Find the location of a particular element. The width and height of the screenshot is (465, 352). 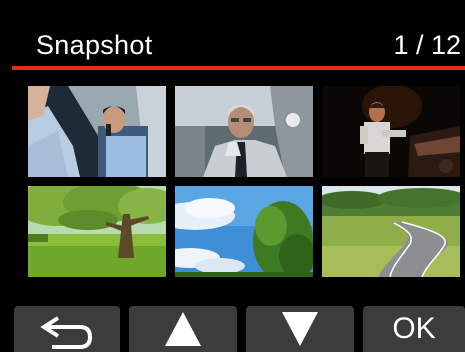

return-arrow-icon is located at coordinates (66, 332).